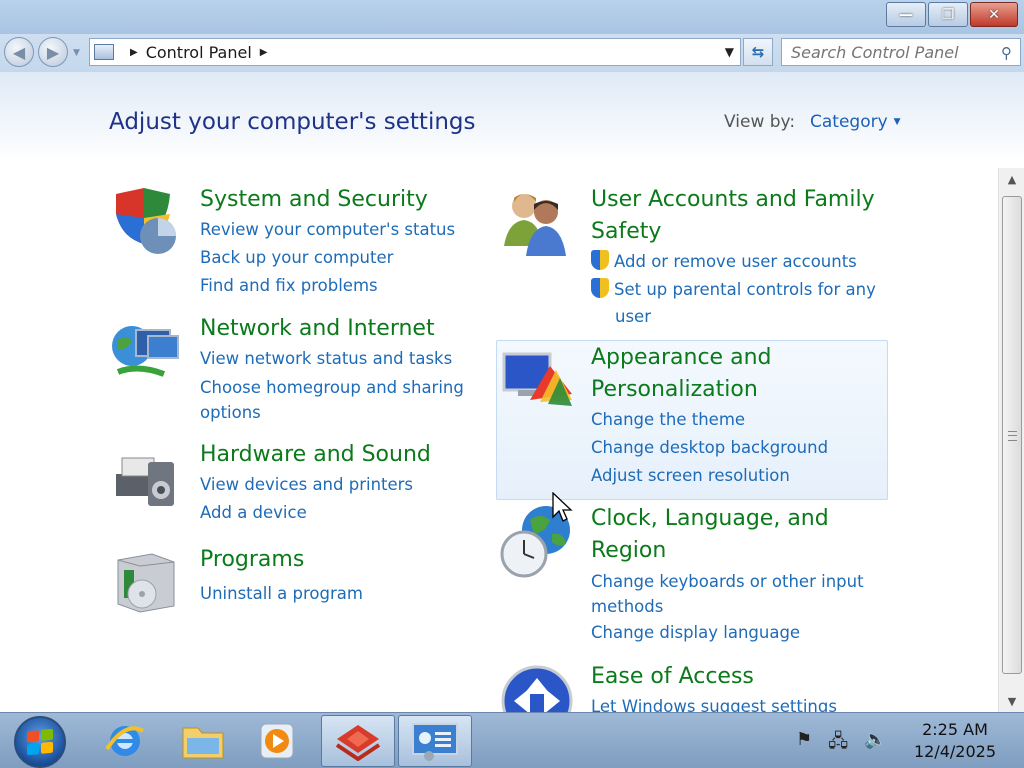 Image resolution: width=1024 pixels, height=768 pixels. What do you see at coordinates (327, 230) in the screenshot?
I see `category-link: Review your computer's status` at bounding box center [327, 230].